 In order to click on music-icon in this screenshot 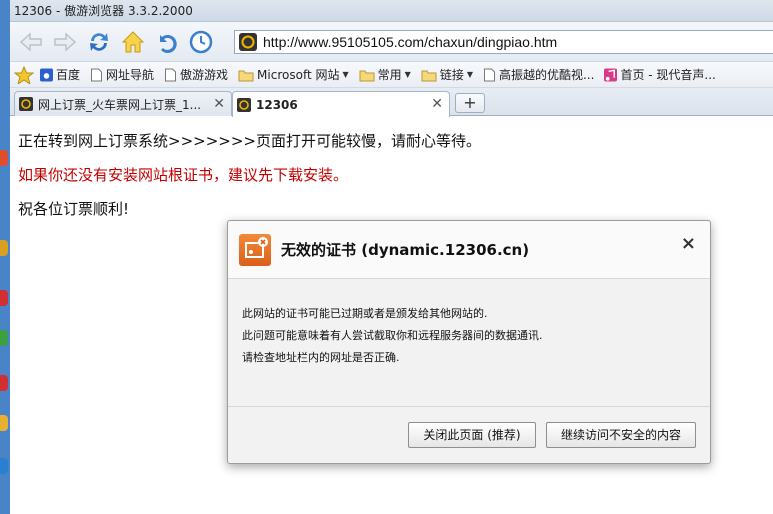, I will do `click(611, 74)`.